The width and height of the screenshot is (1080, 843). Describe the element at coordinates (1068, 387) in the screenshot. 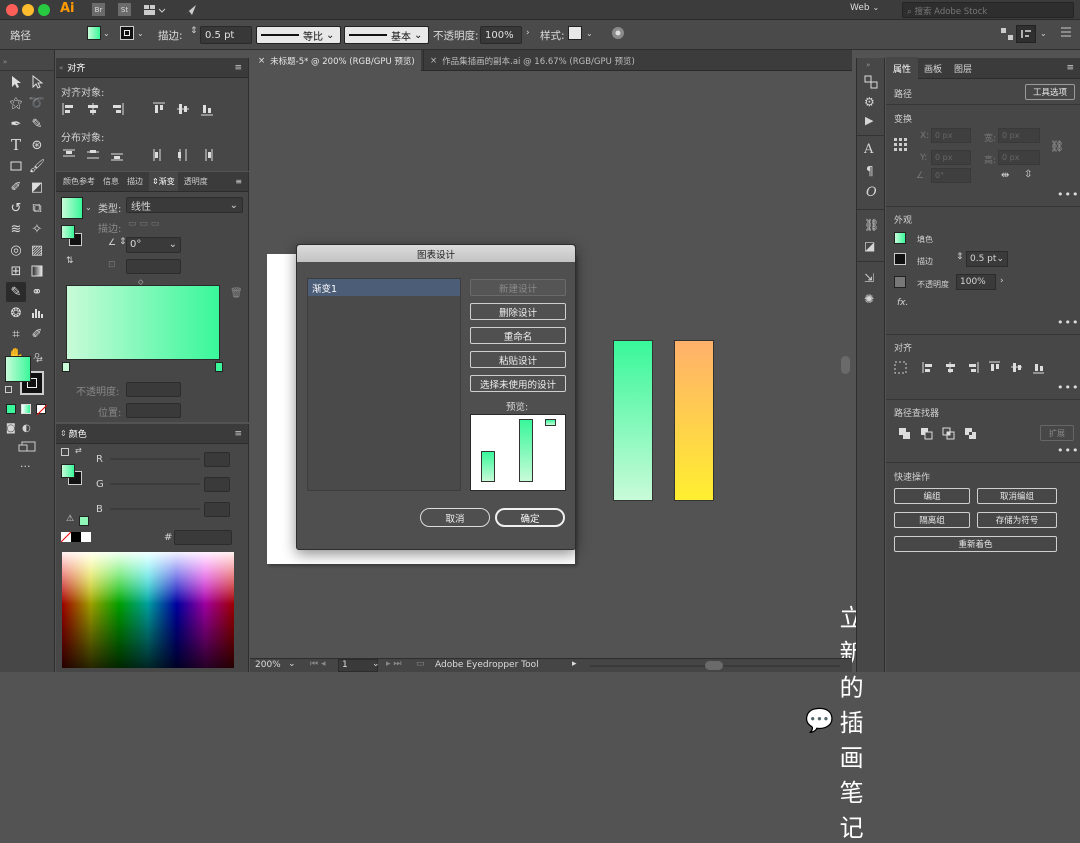

I see `more-align-options-icon: •••` at that location.